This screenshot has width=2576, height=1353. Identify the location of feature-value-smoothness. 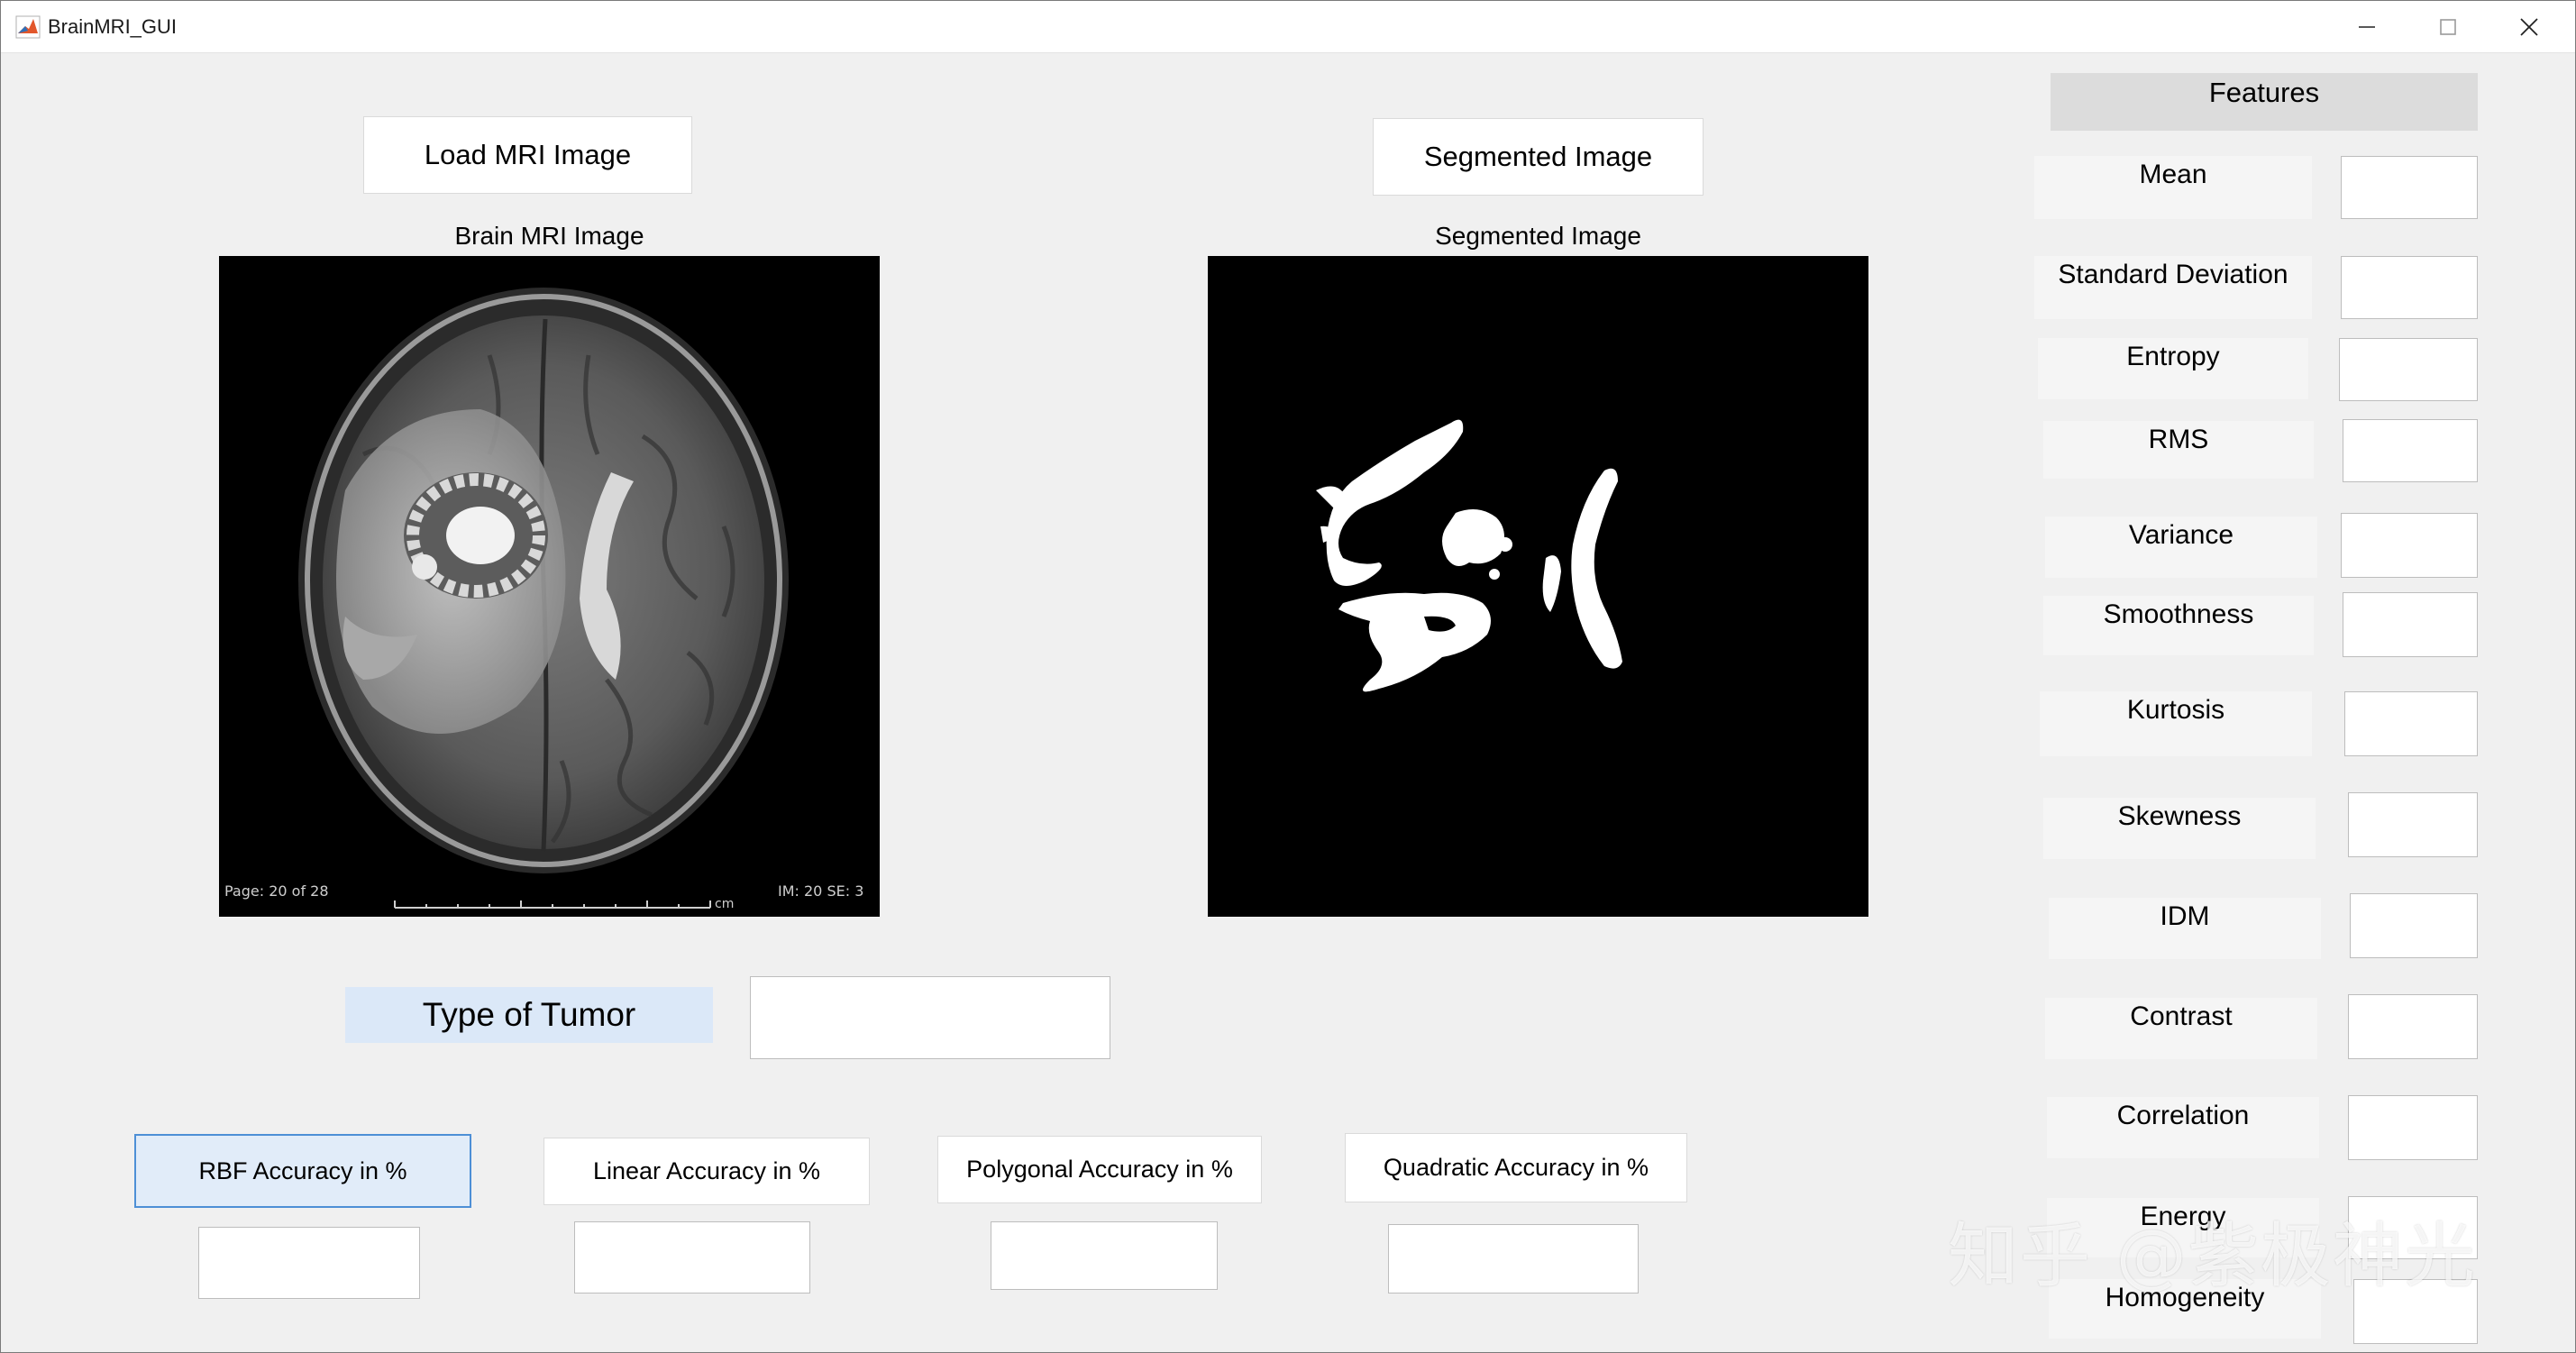
(2410, 624).